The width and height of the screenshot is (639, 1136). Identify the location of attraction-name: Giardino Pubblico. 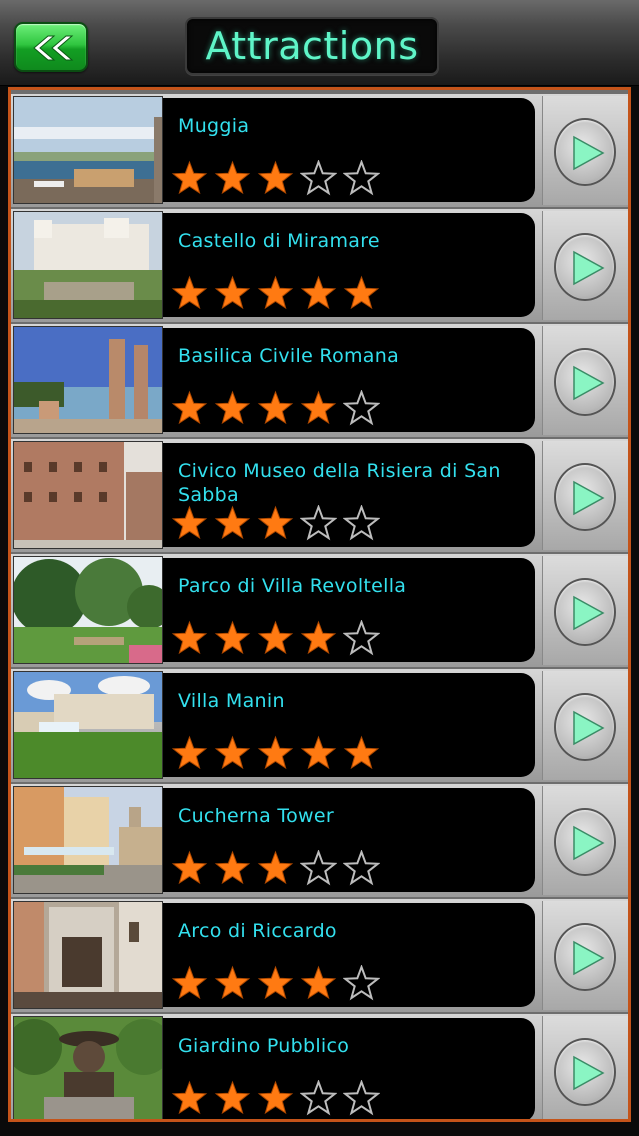
(264, 1046).